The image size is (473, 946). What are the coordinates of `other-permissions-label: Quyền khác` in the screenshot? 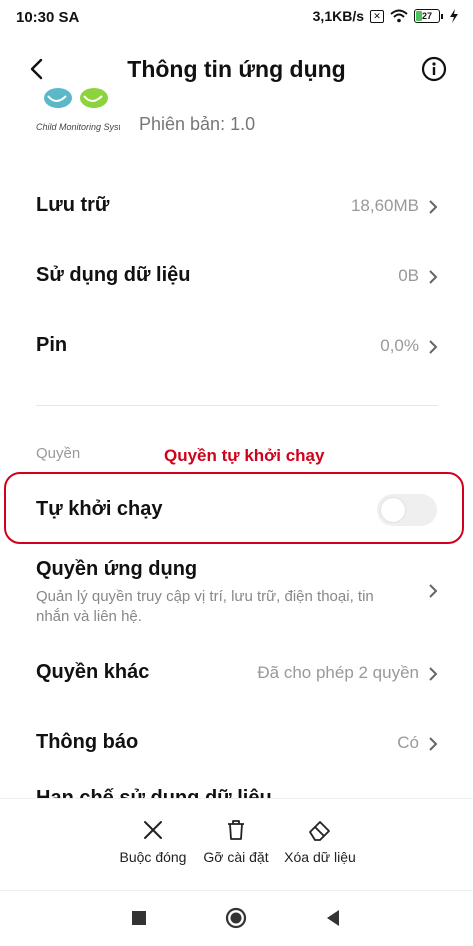 It's located at (93, 672).